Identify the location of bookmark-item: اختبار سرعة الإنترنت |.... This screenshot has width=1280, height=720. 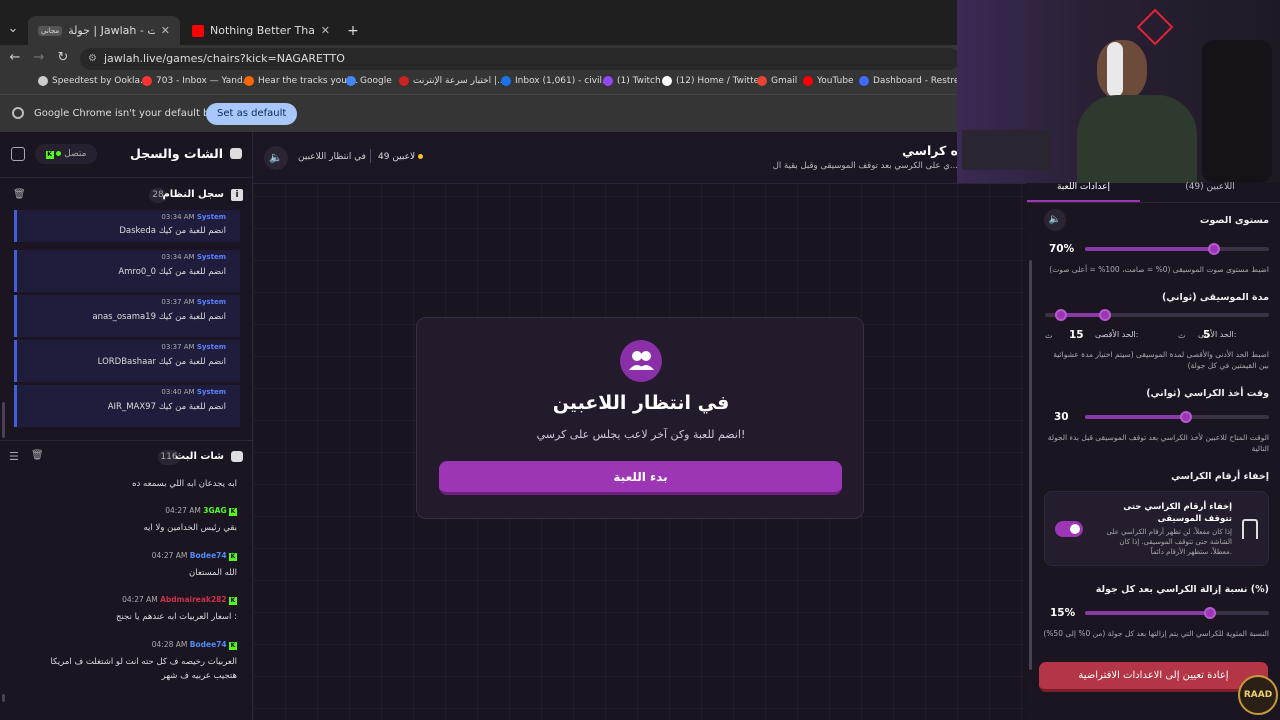
(452, 81).